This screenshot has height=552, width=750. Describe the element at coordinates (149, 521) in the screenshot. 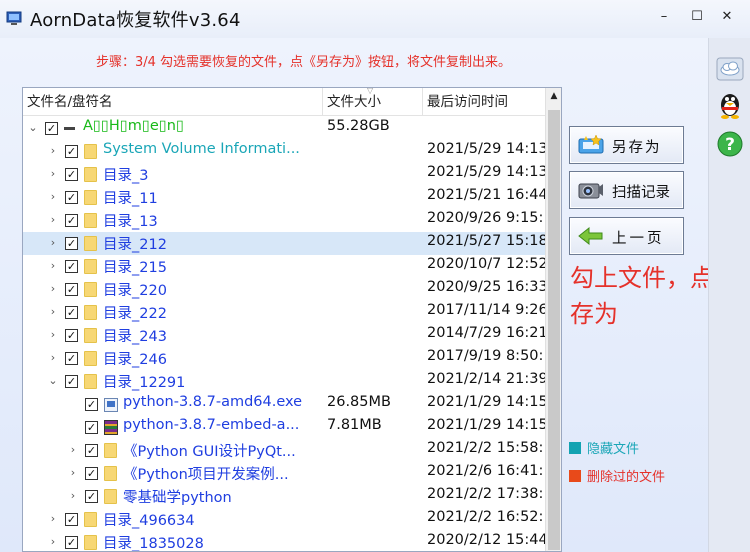

I see `row-name: 目录_496634` at that location.